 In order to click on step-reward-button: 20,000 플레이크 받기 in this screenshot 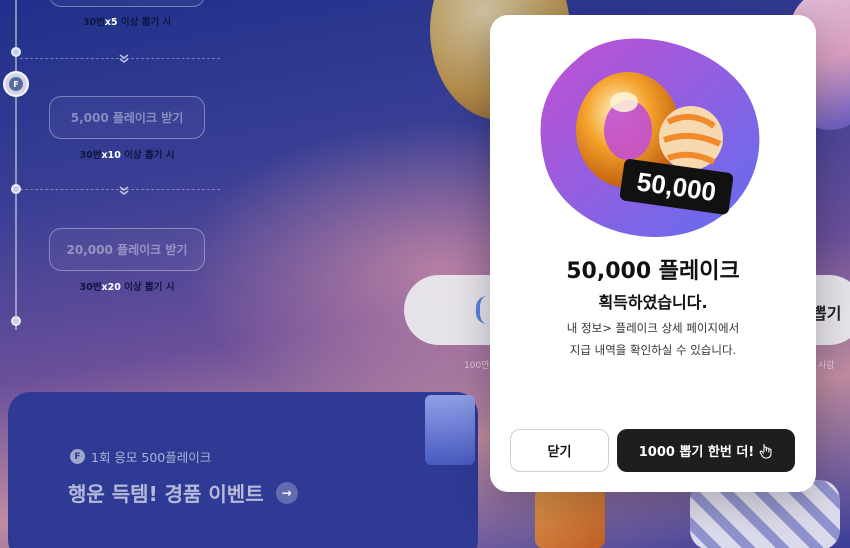, I will do `click(127, 249)`.